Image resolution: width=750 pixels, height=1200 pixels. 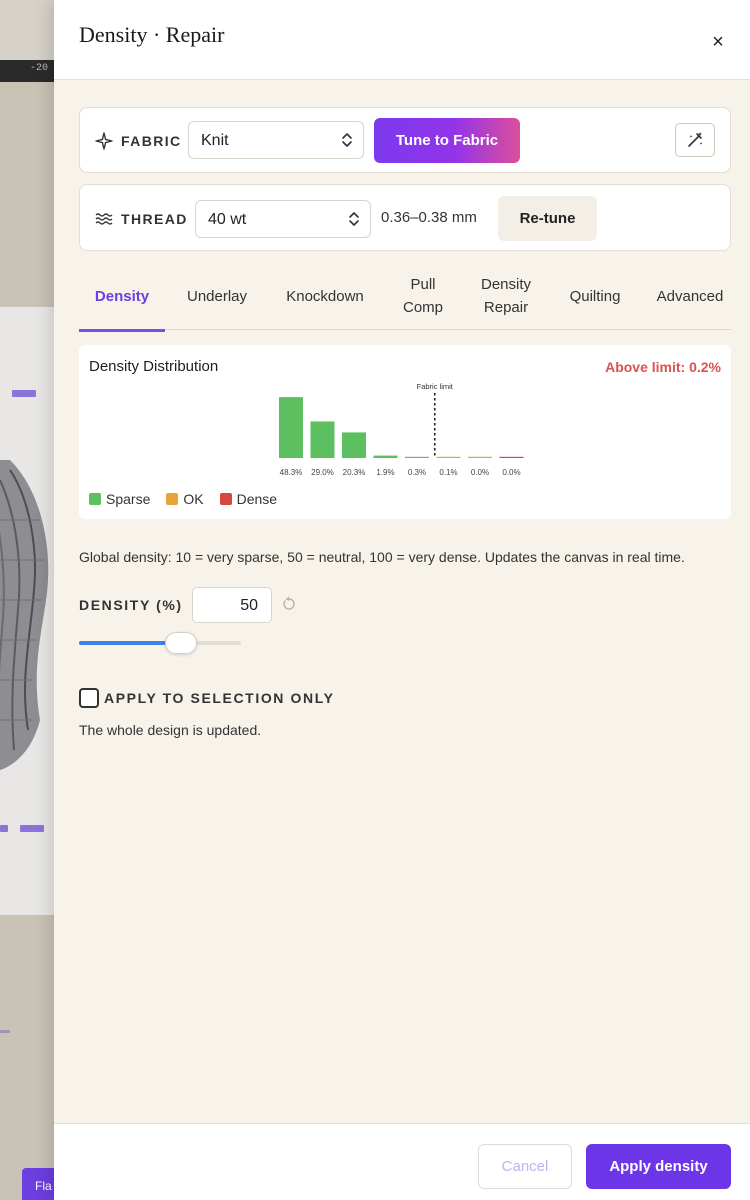 I want to click on apply-to-selection-toggle: APPLY TO SELECTION ONLY, so click(x=207, y=698).